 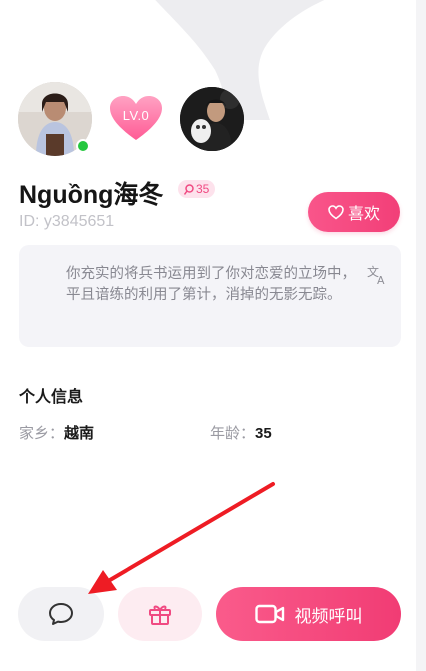 What do you see at coordinates (136, 115) in the screenshot?
I see `level-label: LV.0` at bounding box center [136, 115].